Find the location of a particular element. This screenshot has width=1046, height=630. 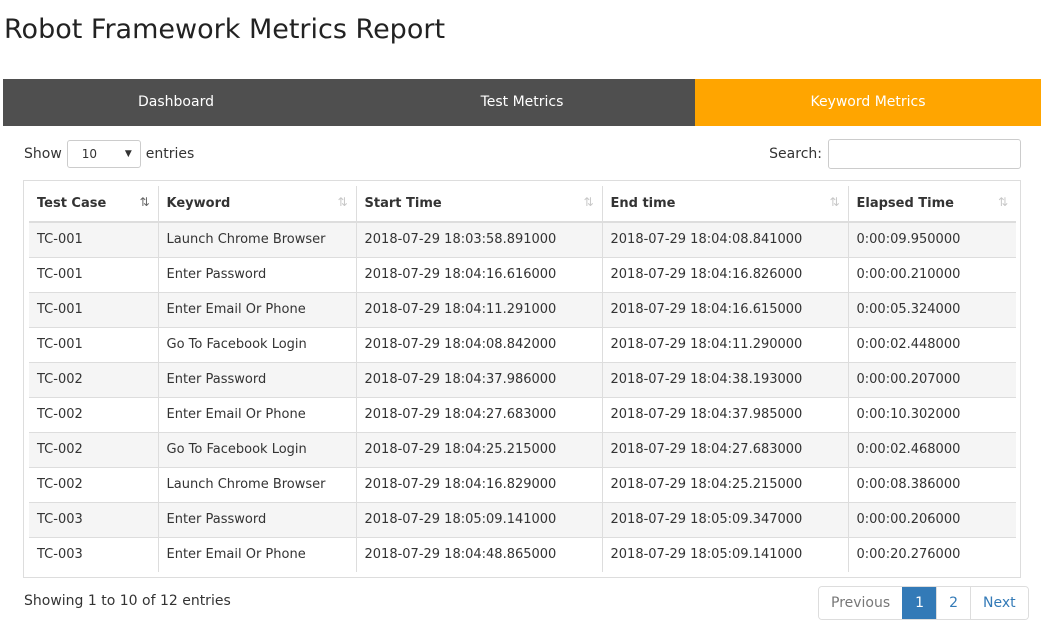

cell-elapsed-time: 0:00:09.950000 is located at coordinates (932, 239).